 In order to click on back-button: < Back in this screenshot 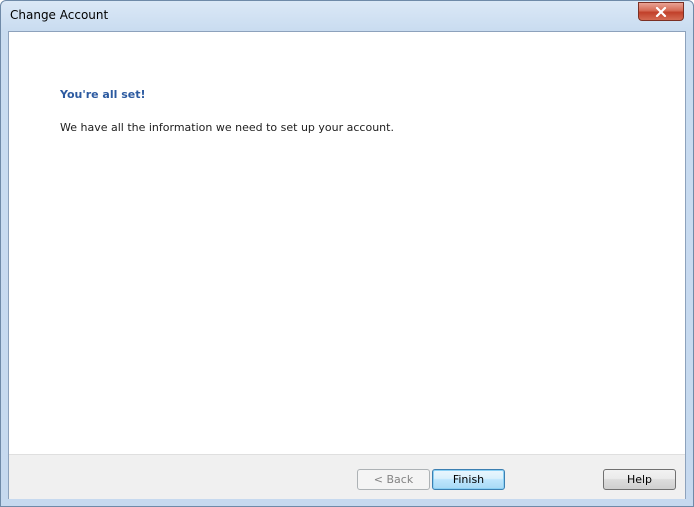, I will do `click(393, 479)`.